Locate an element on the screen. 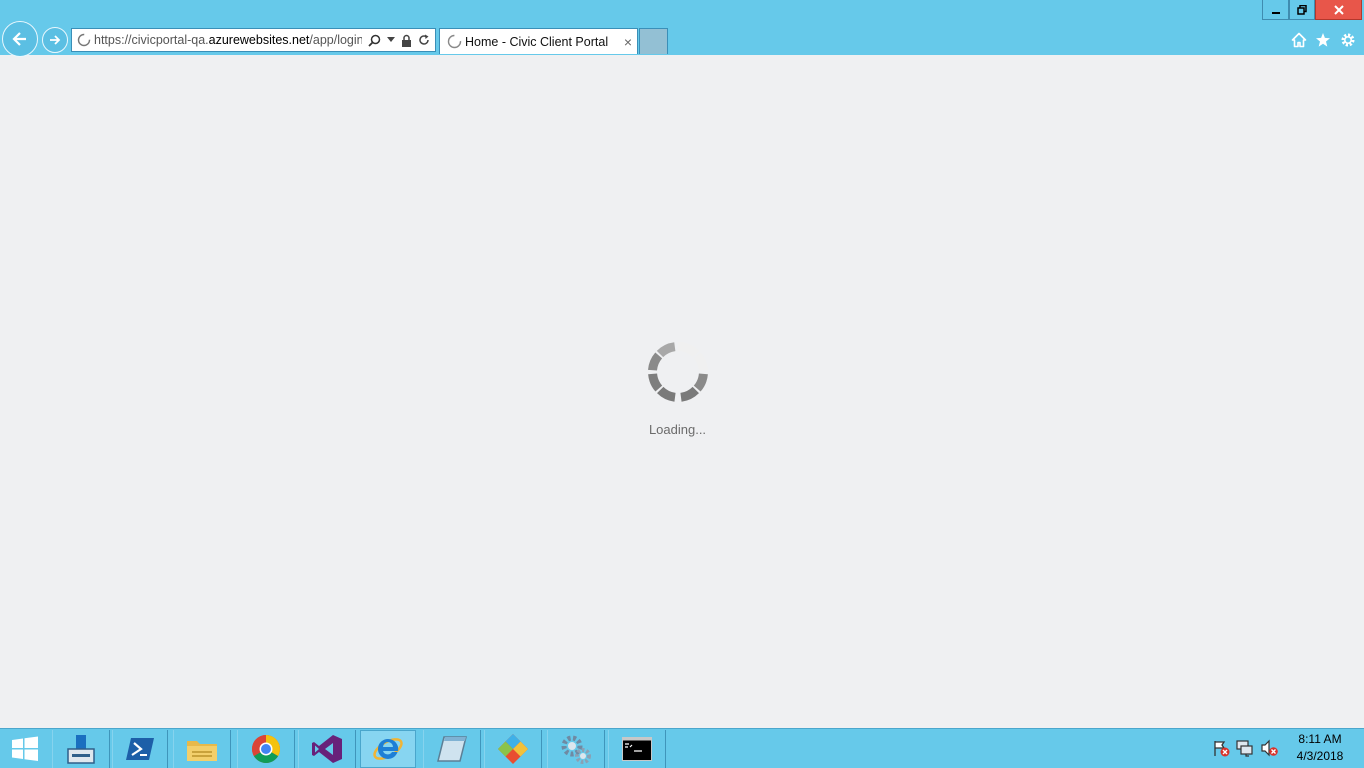 Image resolution: width=1364 pixels, height=768 pixels. minimize-button is located at coordinates (1275, 10).